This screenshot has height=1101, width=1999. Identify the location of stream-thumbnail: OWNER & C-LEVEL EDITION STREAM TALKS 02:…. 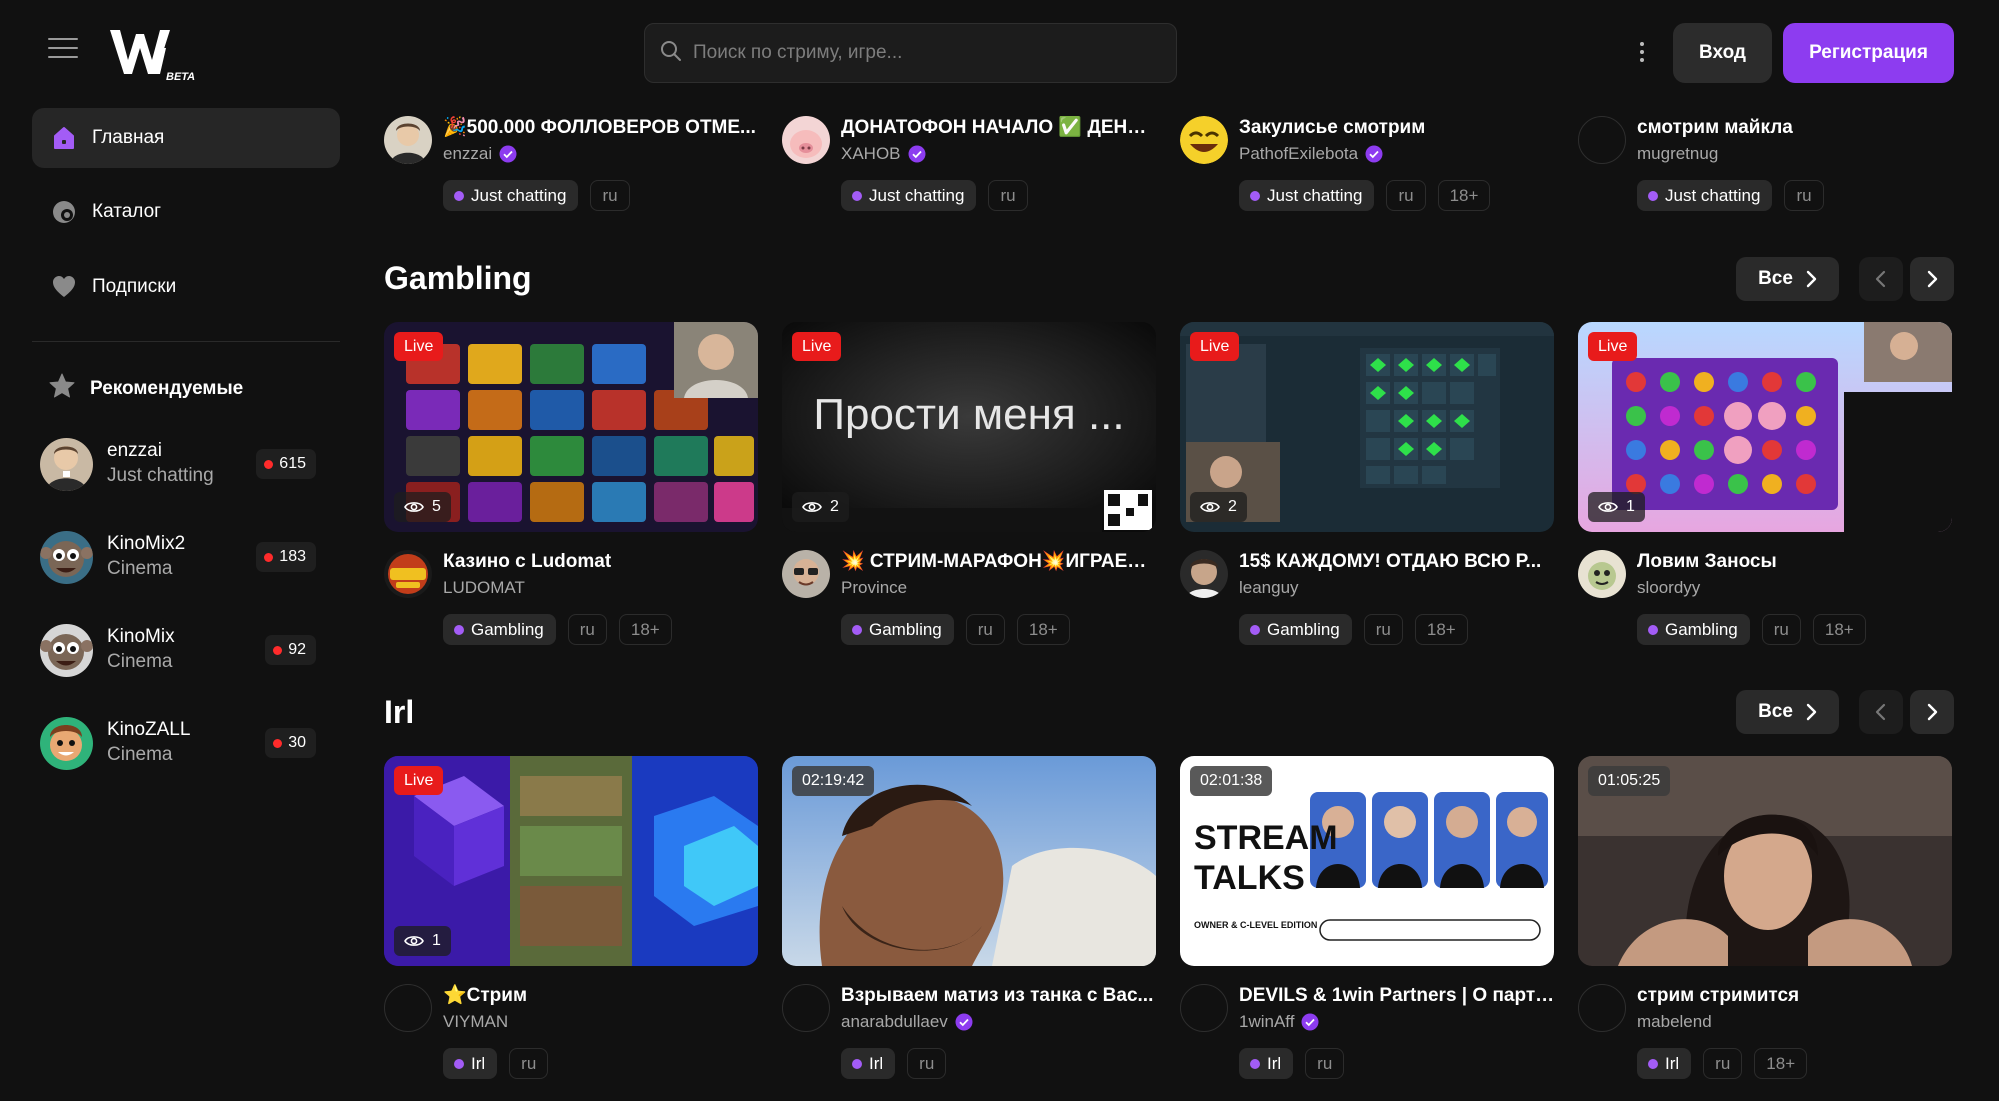
(1367, 861).